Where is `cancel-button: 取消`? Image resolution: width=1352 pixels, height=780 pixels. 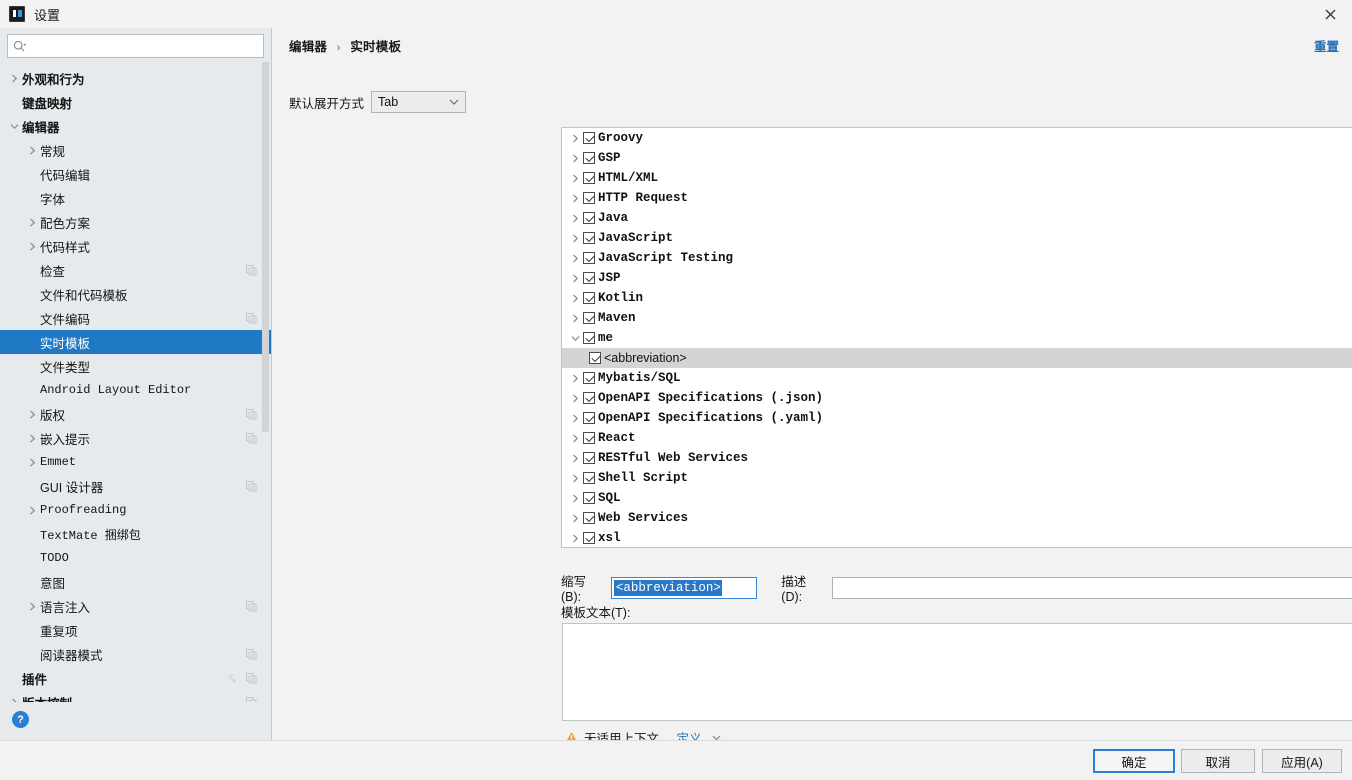
cancel-button: 取消 is located at coordinates (1218, 761).